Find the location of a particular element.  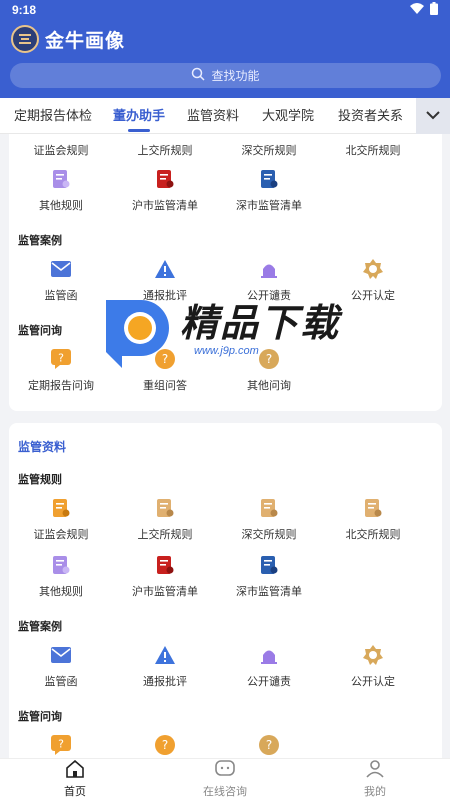

chat-bubble-icon is located at coordinates (225, 771).